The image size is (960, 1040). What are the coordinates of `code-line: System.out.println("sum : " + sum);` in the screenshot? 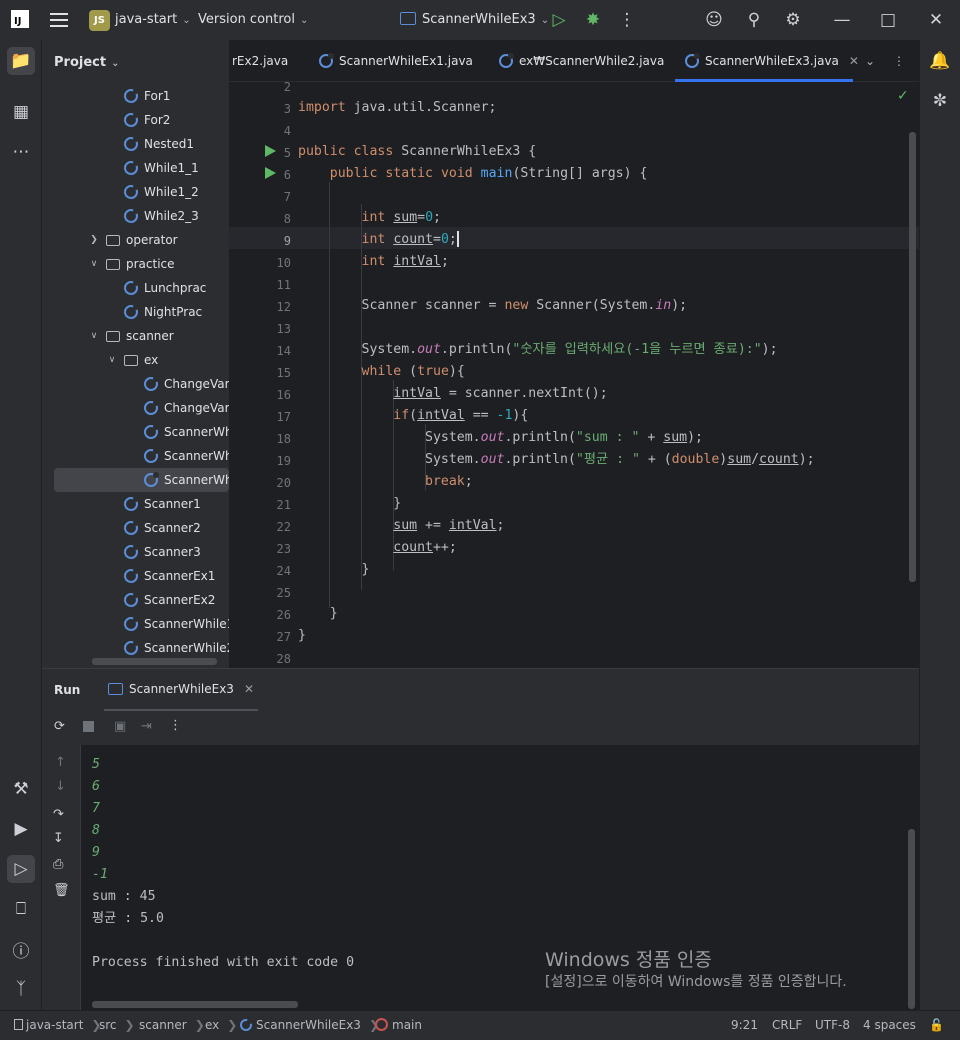 It's located at (500, 438).